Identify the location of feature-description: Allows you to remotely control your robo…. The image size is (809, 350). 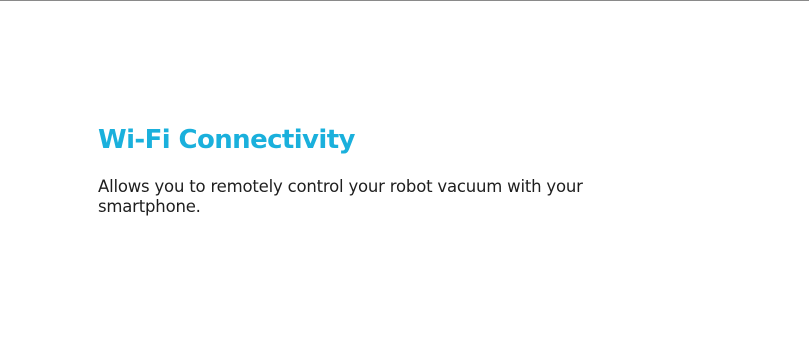
(340, 196).